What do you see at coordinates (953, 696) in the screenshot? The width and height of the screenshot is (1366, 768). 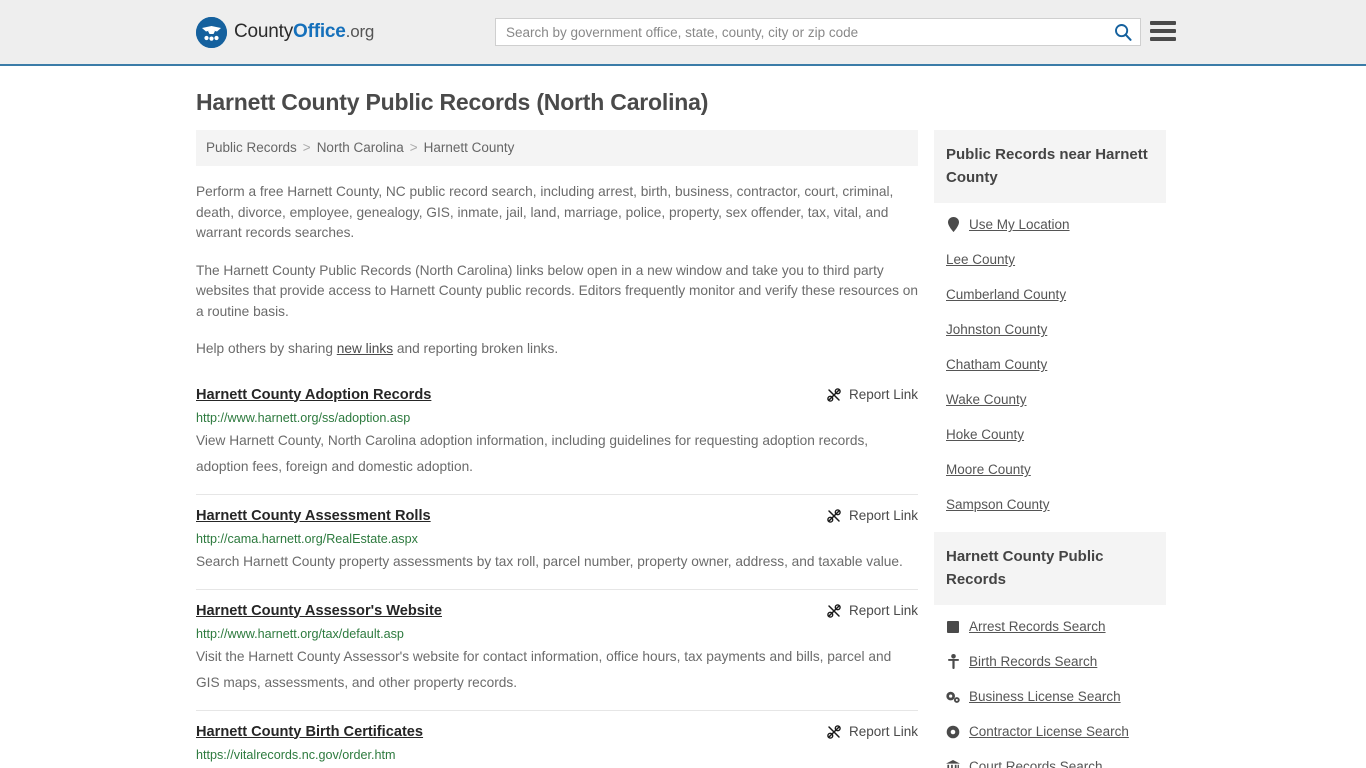 I see `gears-icon` at bounding box center [953, 696].